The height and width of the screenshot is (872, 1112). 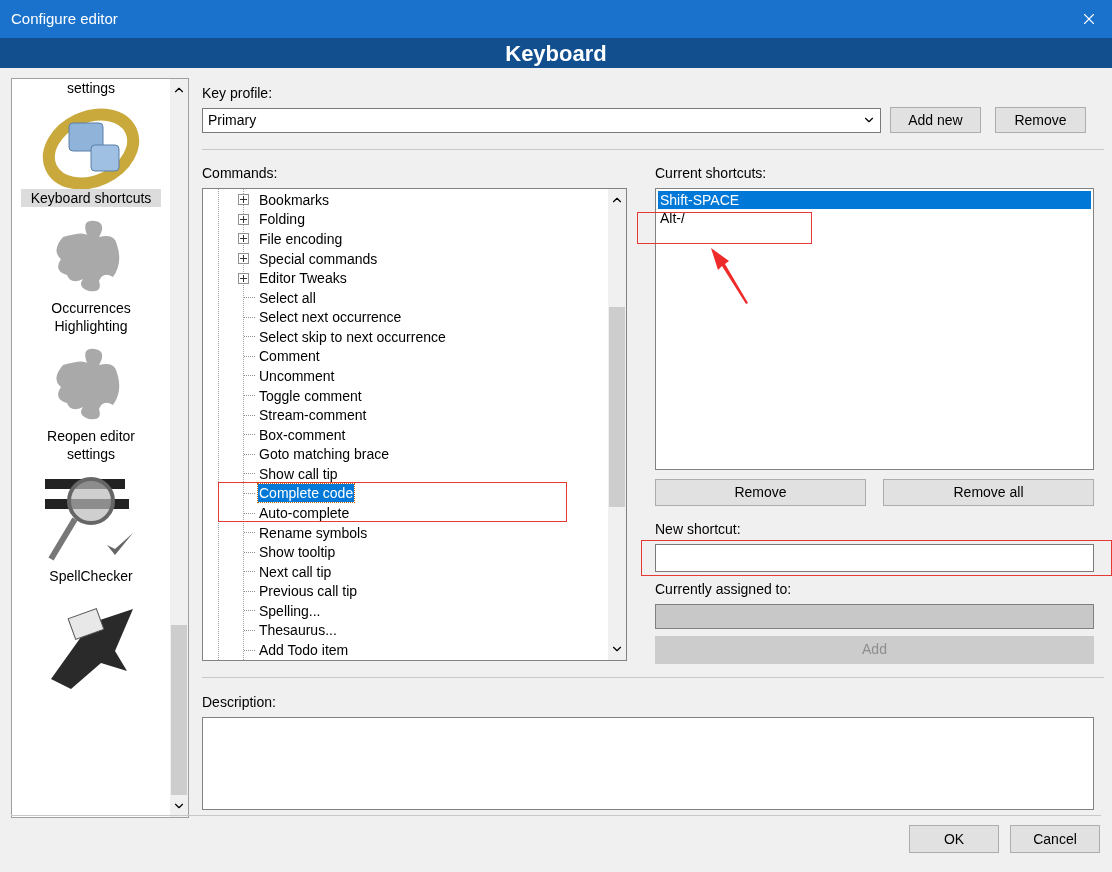 What do you see at coordinates (698, 529) in the screenshot?
I see `field-label: New shortcut:` at bounding box center [698, 529].